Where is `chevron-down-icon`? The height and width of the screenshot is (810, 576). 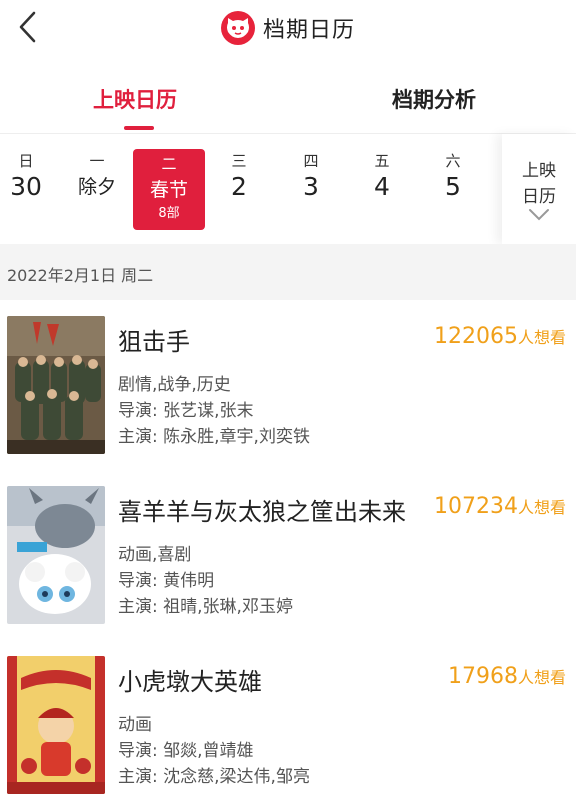
chevron-down-icon is located at coordinates (539, 215).